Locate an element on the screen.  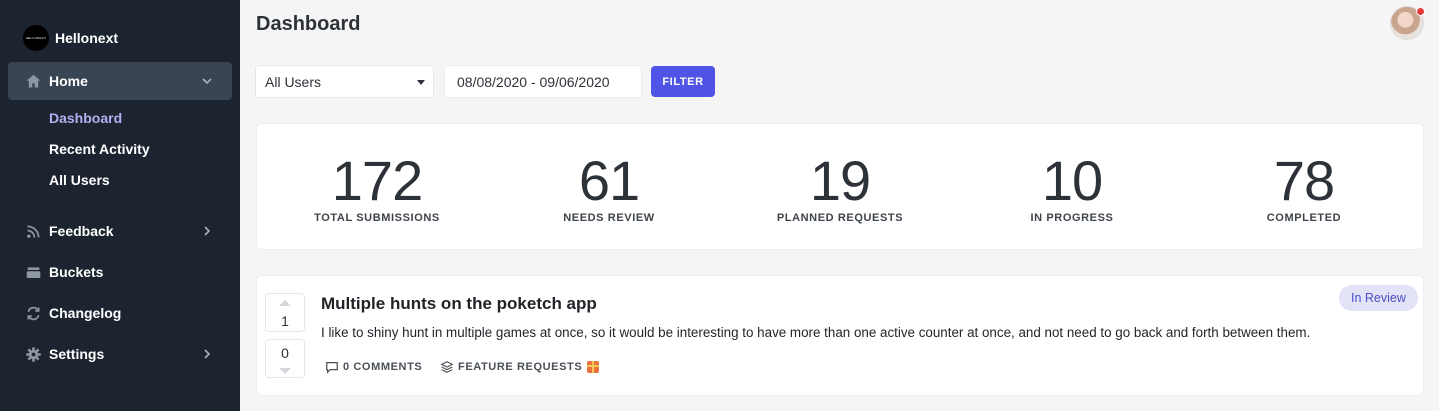
sidebar-item-label: Settings is located at coordinates (77, 354).